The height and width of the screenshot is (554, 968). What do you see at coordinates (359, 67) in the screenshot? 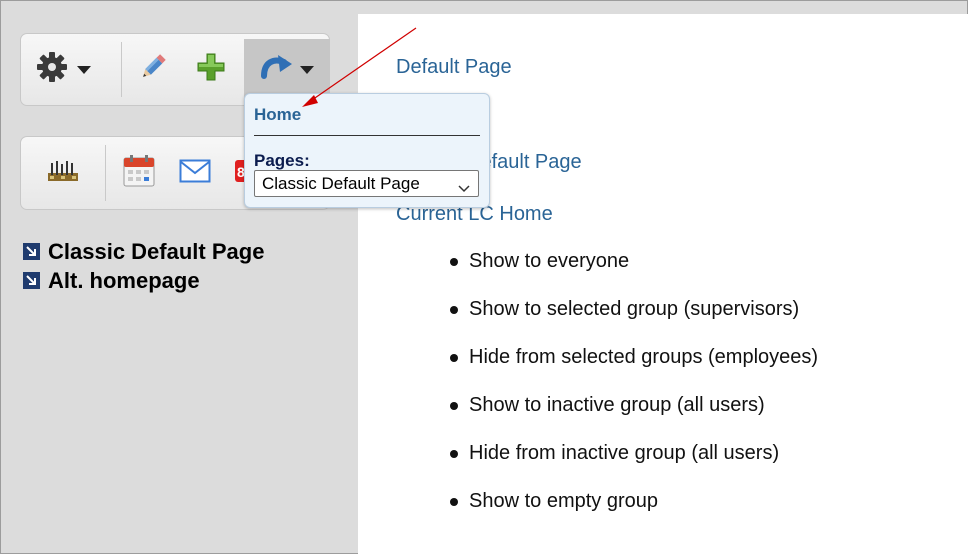
I see `annotation-arrow` at bounding box center [359, 67].